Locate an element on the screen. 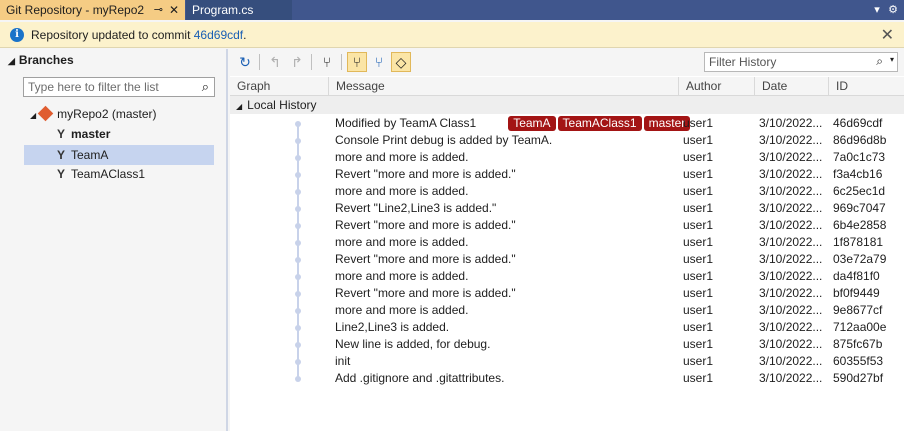 The height and width of the screenshot is (431, 904). branch-filter-input is located at coordinates (106, 87).